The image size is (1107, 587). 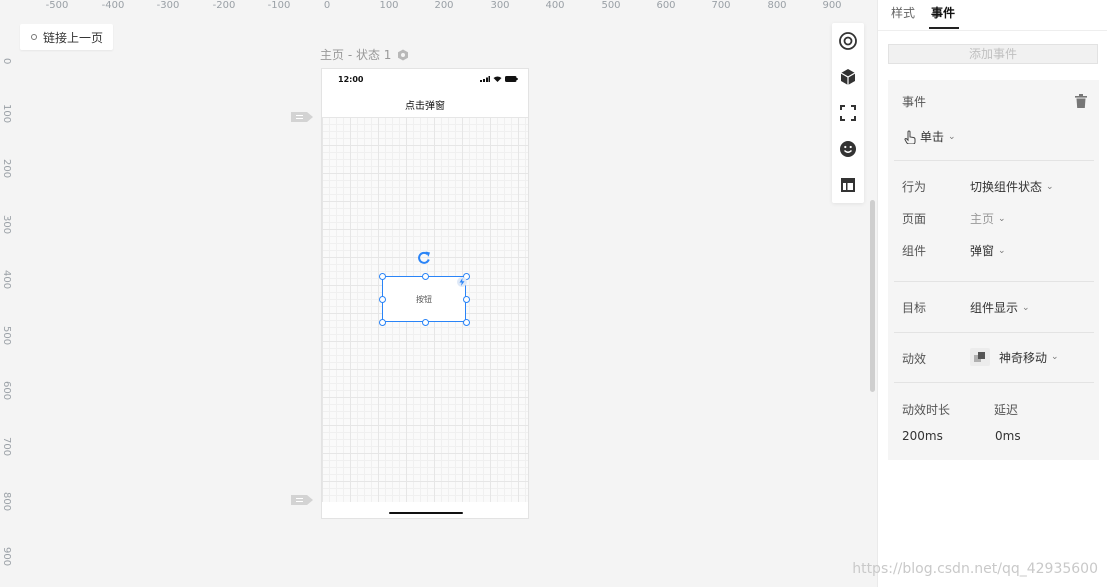 I want to click on delay-label: 延迟, so click(x=1006, y=410).